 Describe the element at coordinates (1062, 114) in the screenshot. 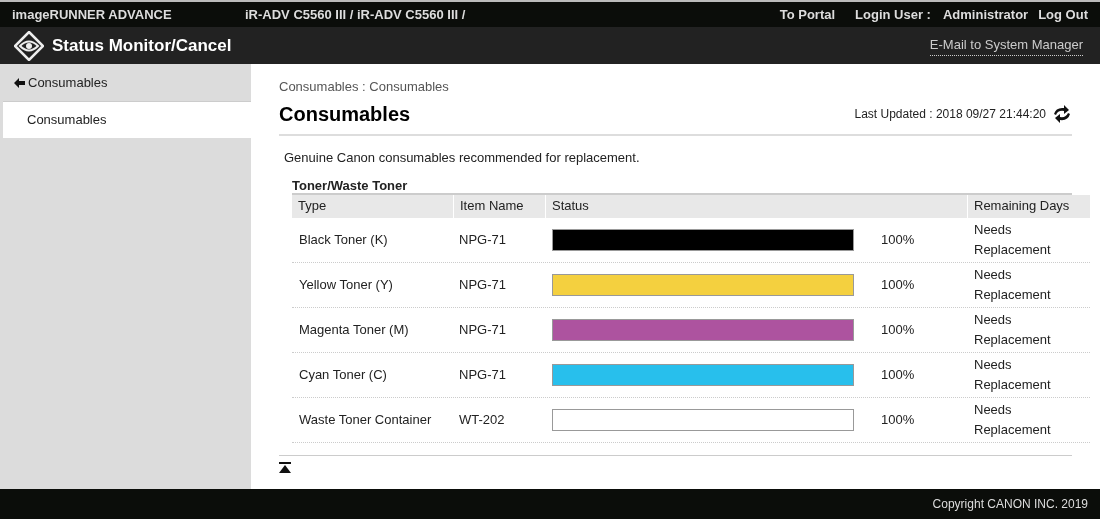

I see `refresh-icon` at that location.